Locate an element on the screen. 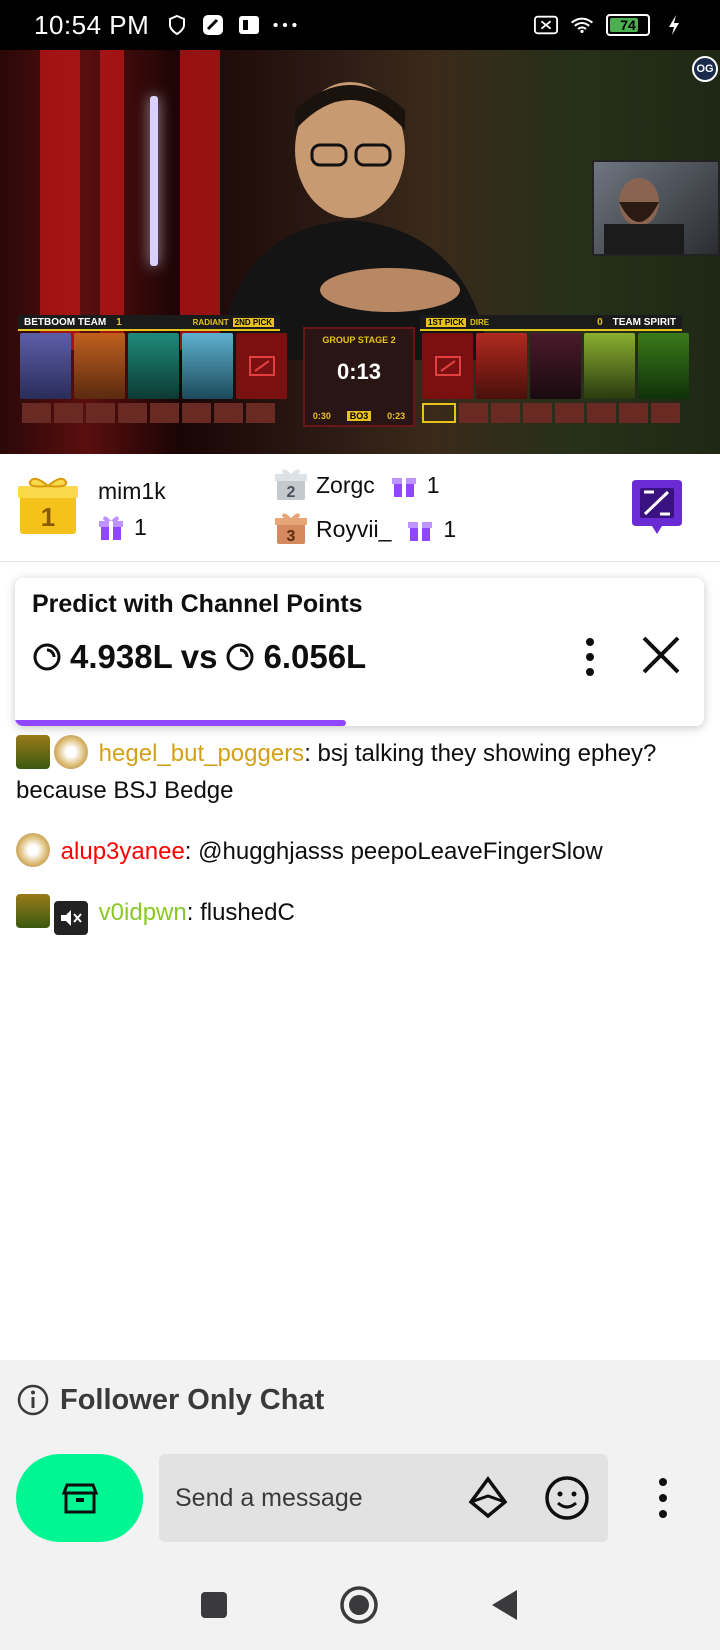 The height and width of the screenshot is (1650, 720). store-icon is located at coordinates (79, 1498).